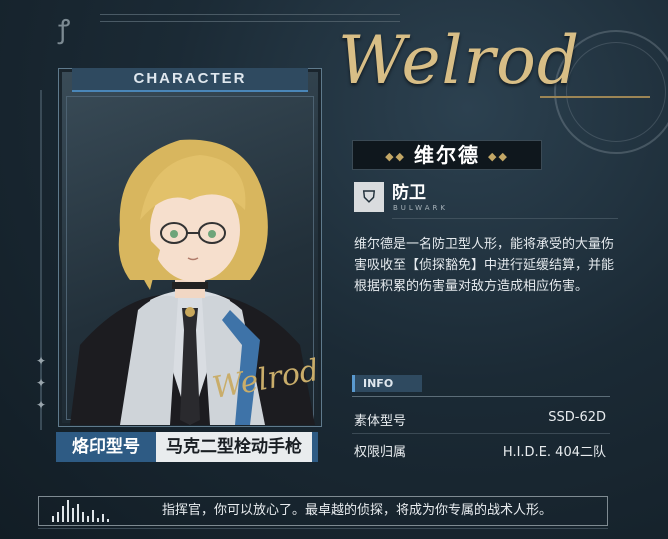 The width and height of the screenshot is (668, 539). I want to click on bottom-divider, so click(323, 528).